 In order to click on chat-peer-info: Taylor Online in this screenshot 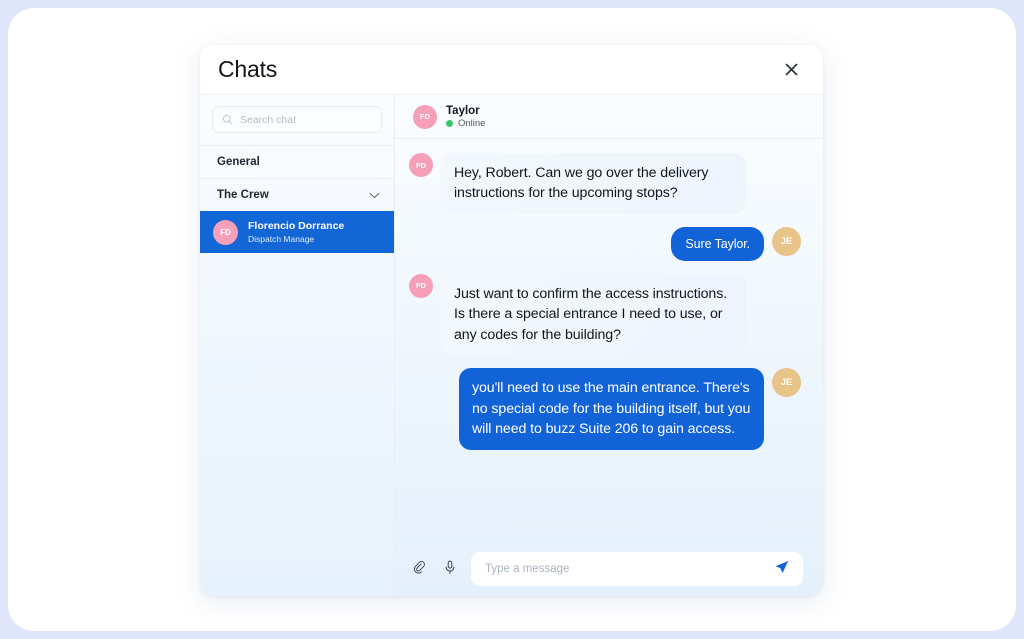, I will do `click(465, 117)`.